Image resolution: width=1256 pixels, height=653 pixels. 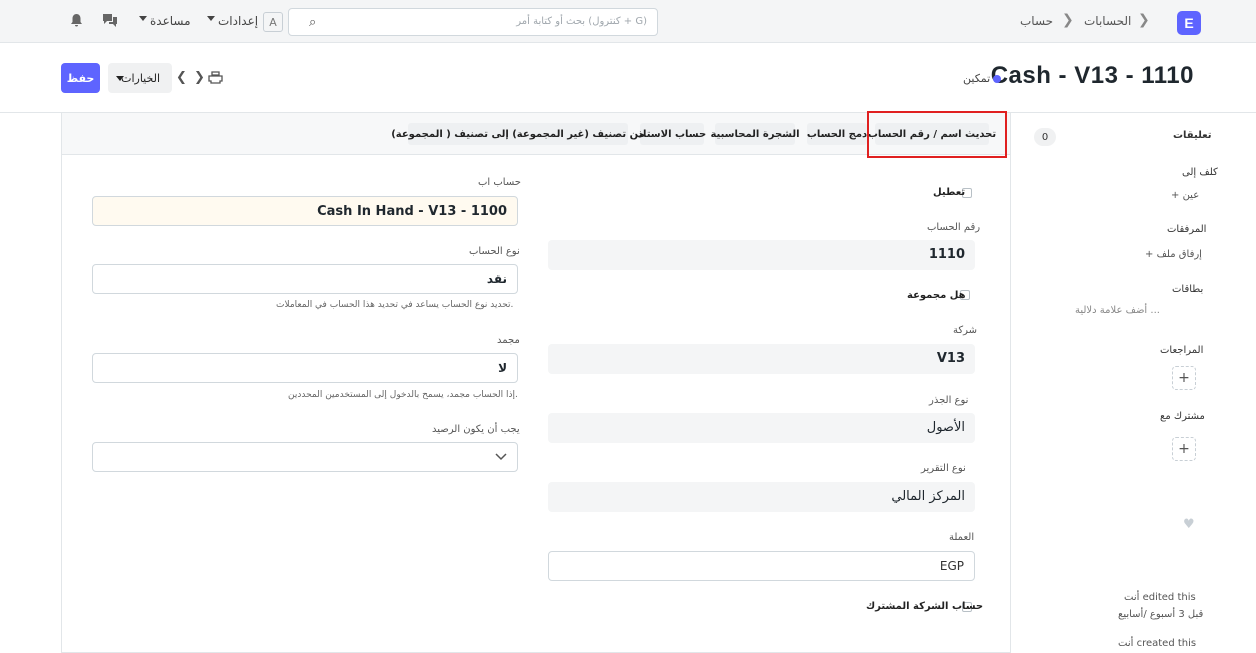 What do you see at coordinates (951, 566) in the screenshot?
I see `currency-value: EGP` at bounding box center [951, 566].